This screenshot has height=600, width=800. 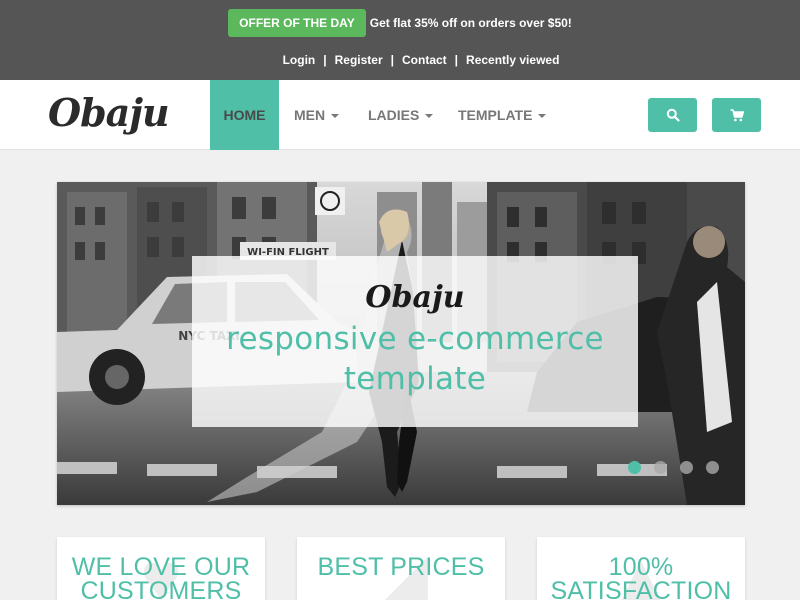 I want to click on search-button, so click(x=672, y=115).